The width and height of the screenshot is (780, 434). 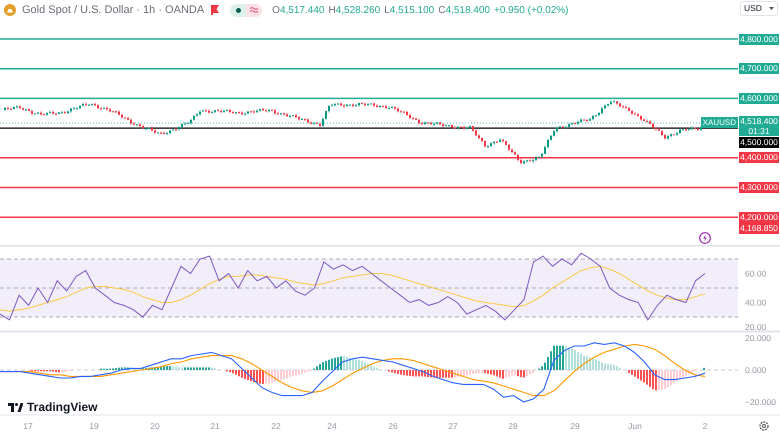 What do you see at coordinates (760, 402) in the screenshot?
I see `axis-label: −20.000` at bounding box center [760, 402].